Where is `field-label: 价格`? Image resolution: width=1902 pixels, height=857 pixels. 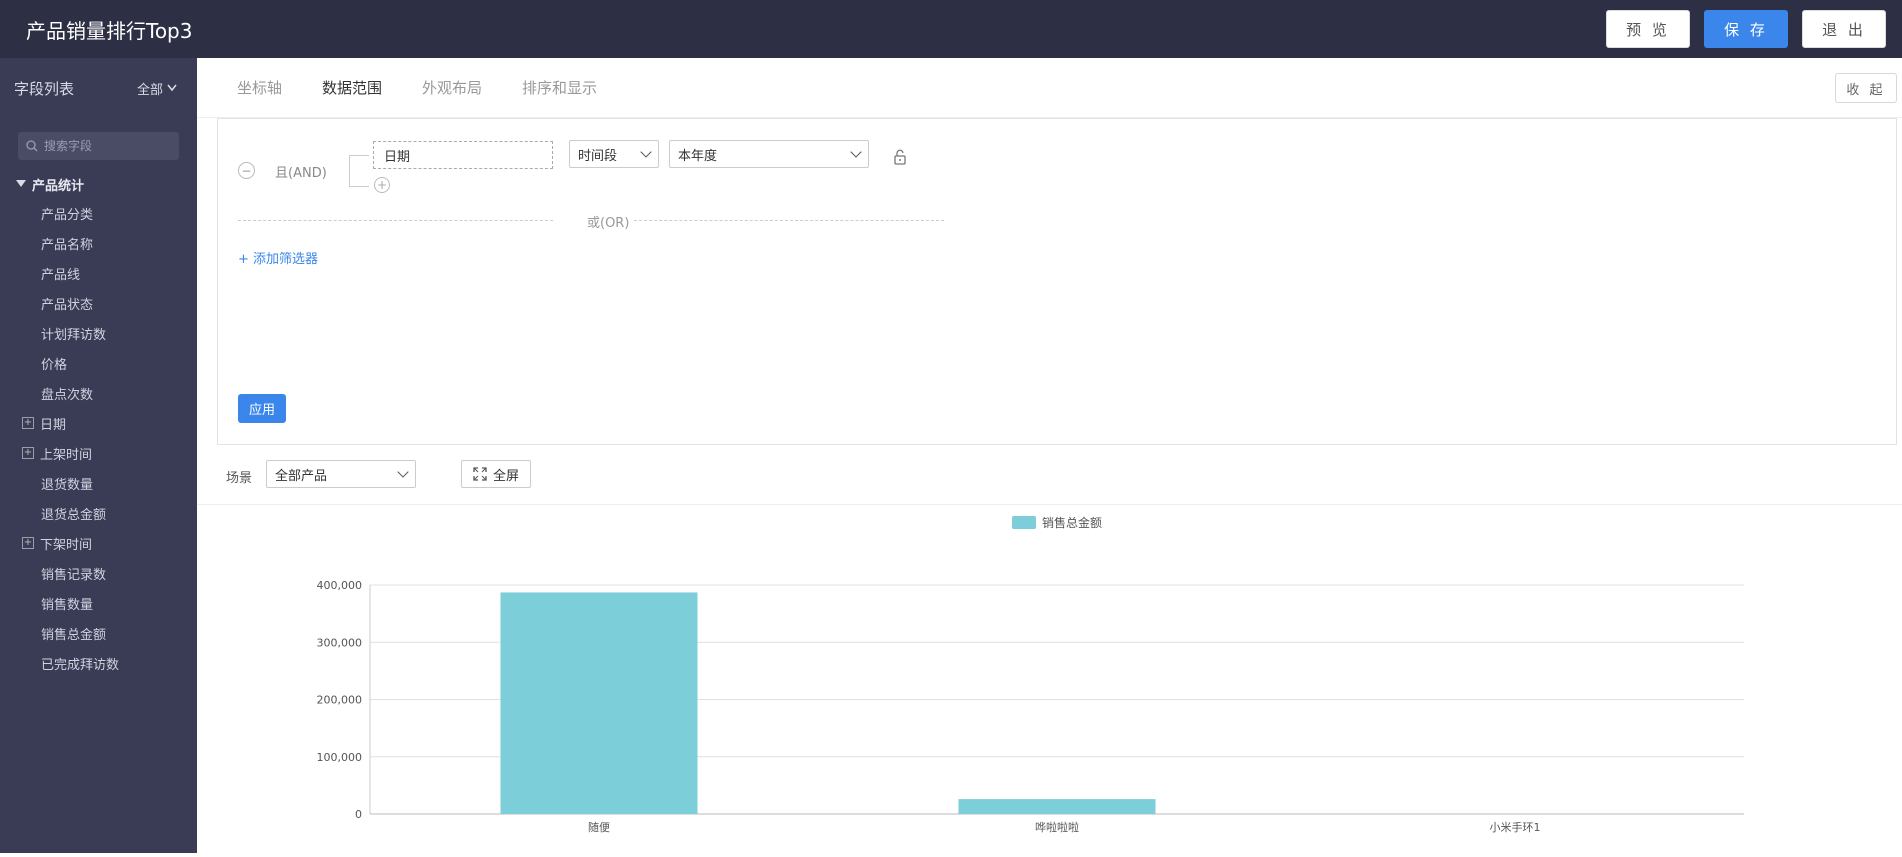 field-label: 价格 is located at coordinates (54, 365).